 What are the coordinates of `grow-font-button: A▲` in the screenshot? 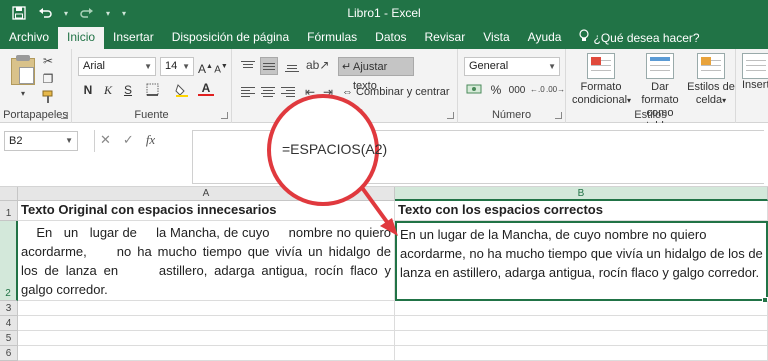 It's located at (205, 66).